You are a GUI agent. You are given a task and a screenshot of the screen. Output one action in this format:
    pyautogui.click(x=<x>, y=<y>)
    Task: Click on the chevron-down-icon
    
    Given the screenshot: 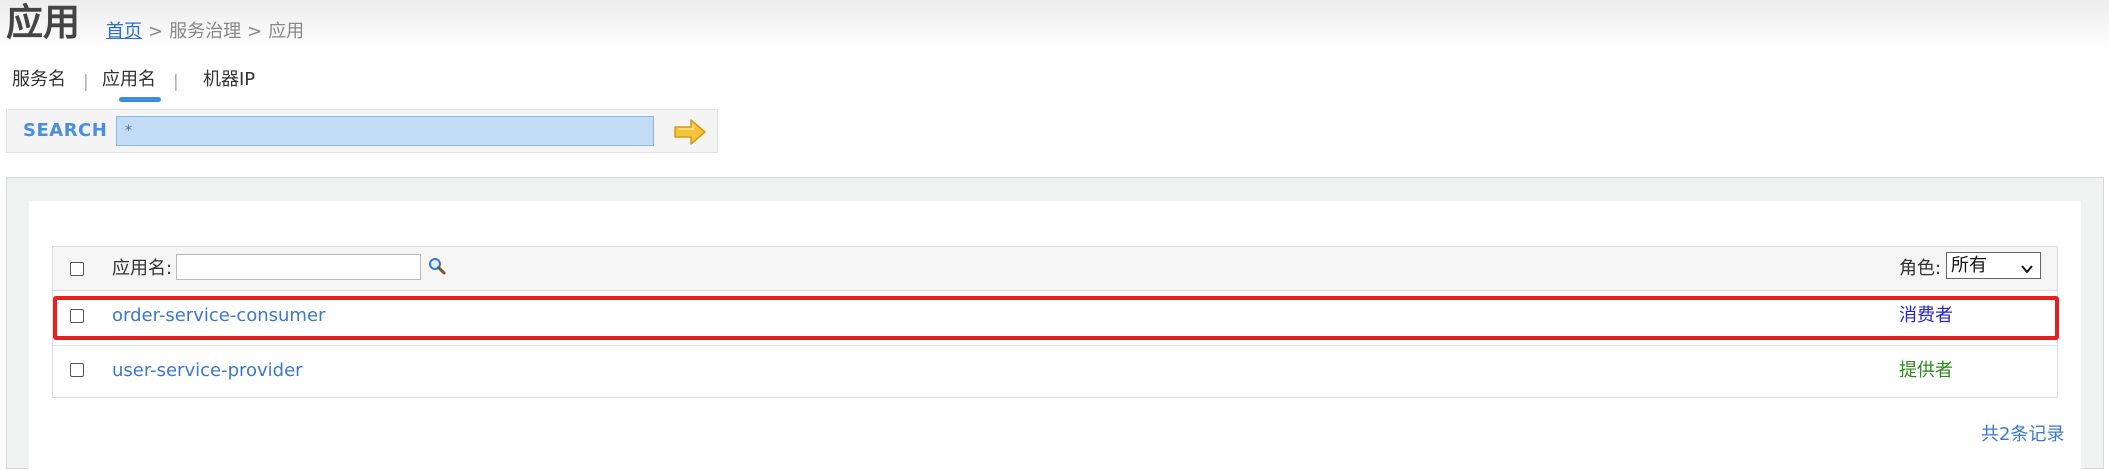 What is the action you would take?
    pyautogui.click(x=2027, y=266)
    